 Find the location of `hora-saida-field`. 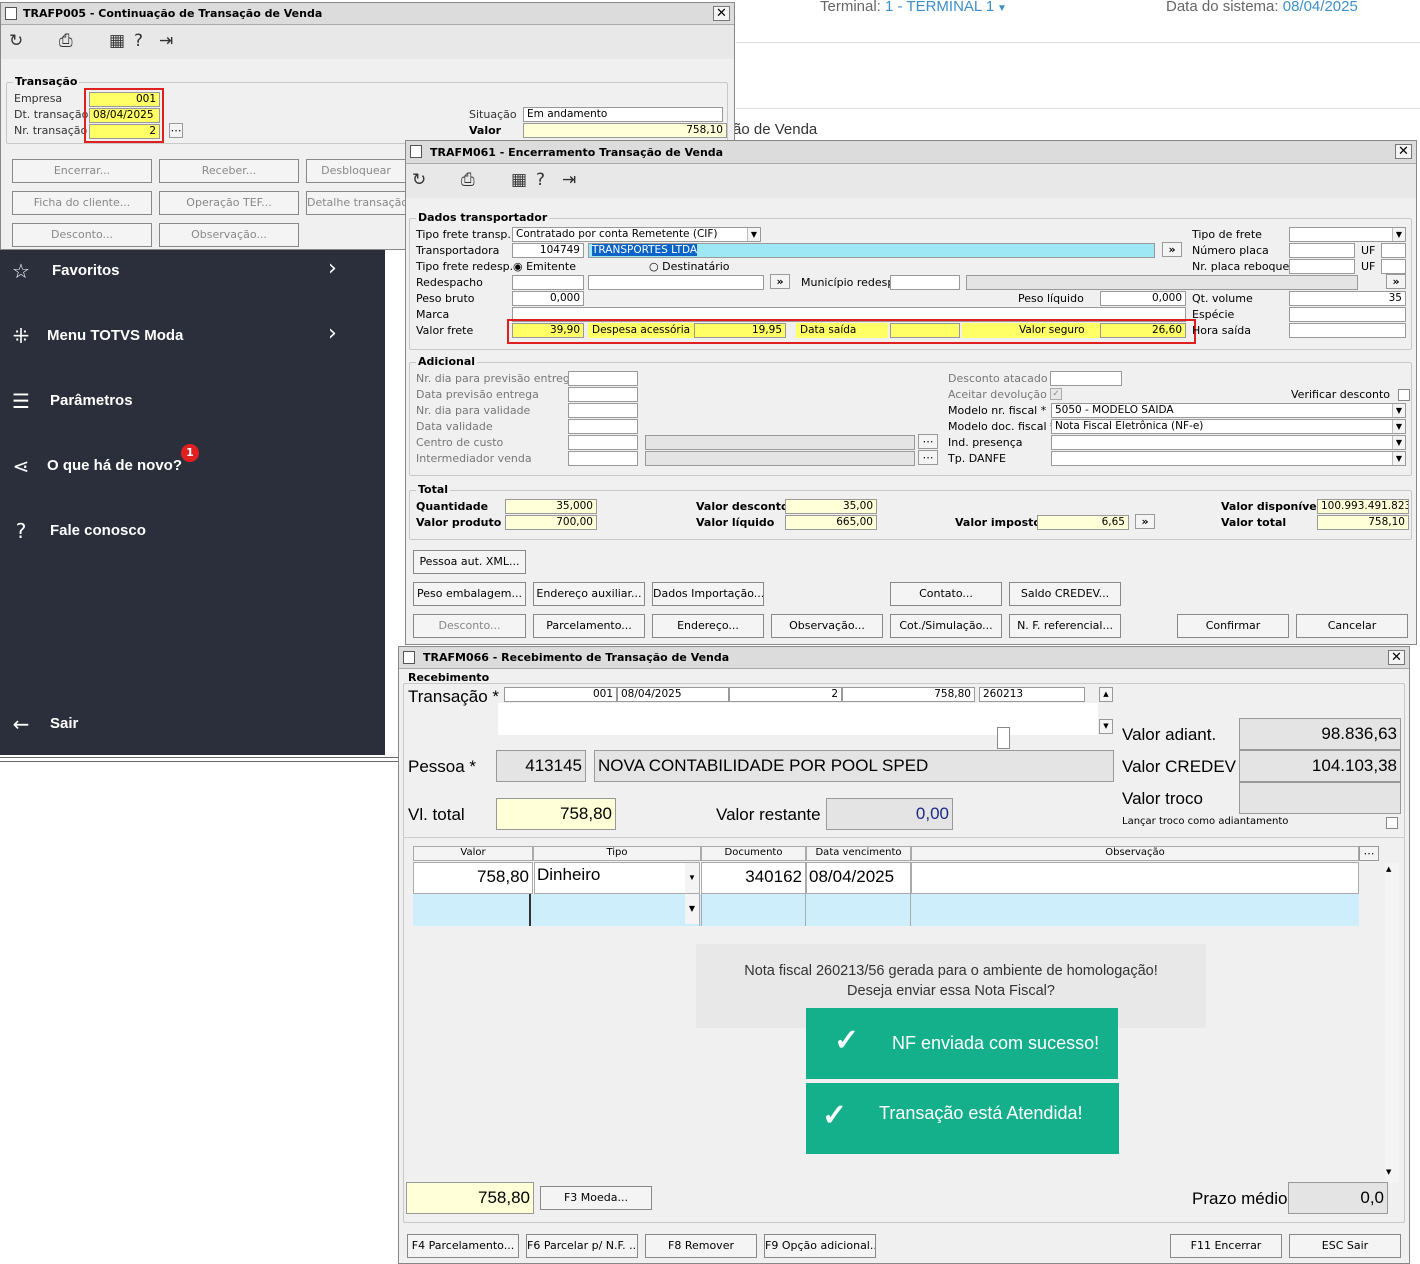

hora-saida-field is located at coordinates (1347, 330).